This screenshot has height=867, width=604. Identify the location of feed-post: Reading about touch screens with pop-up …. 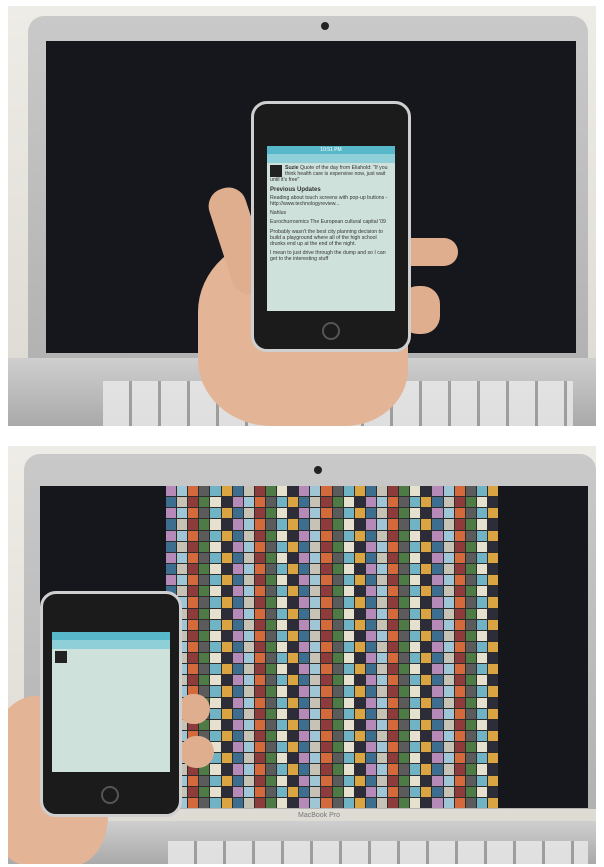
(331, 201).